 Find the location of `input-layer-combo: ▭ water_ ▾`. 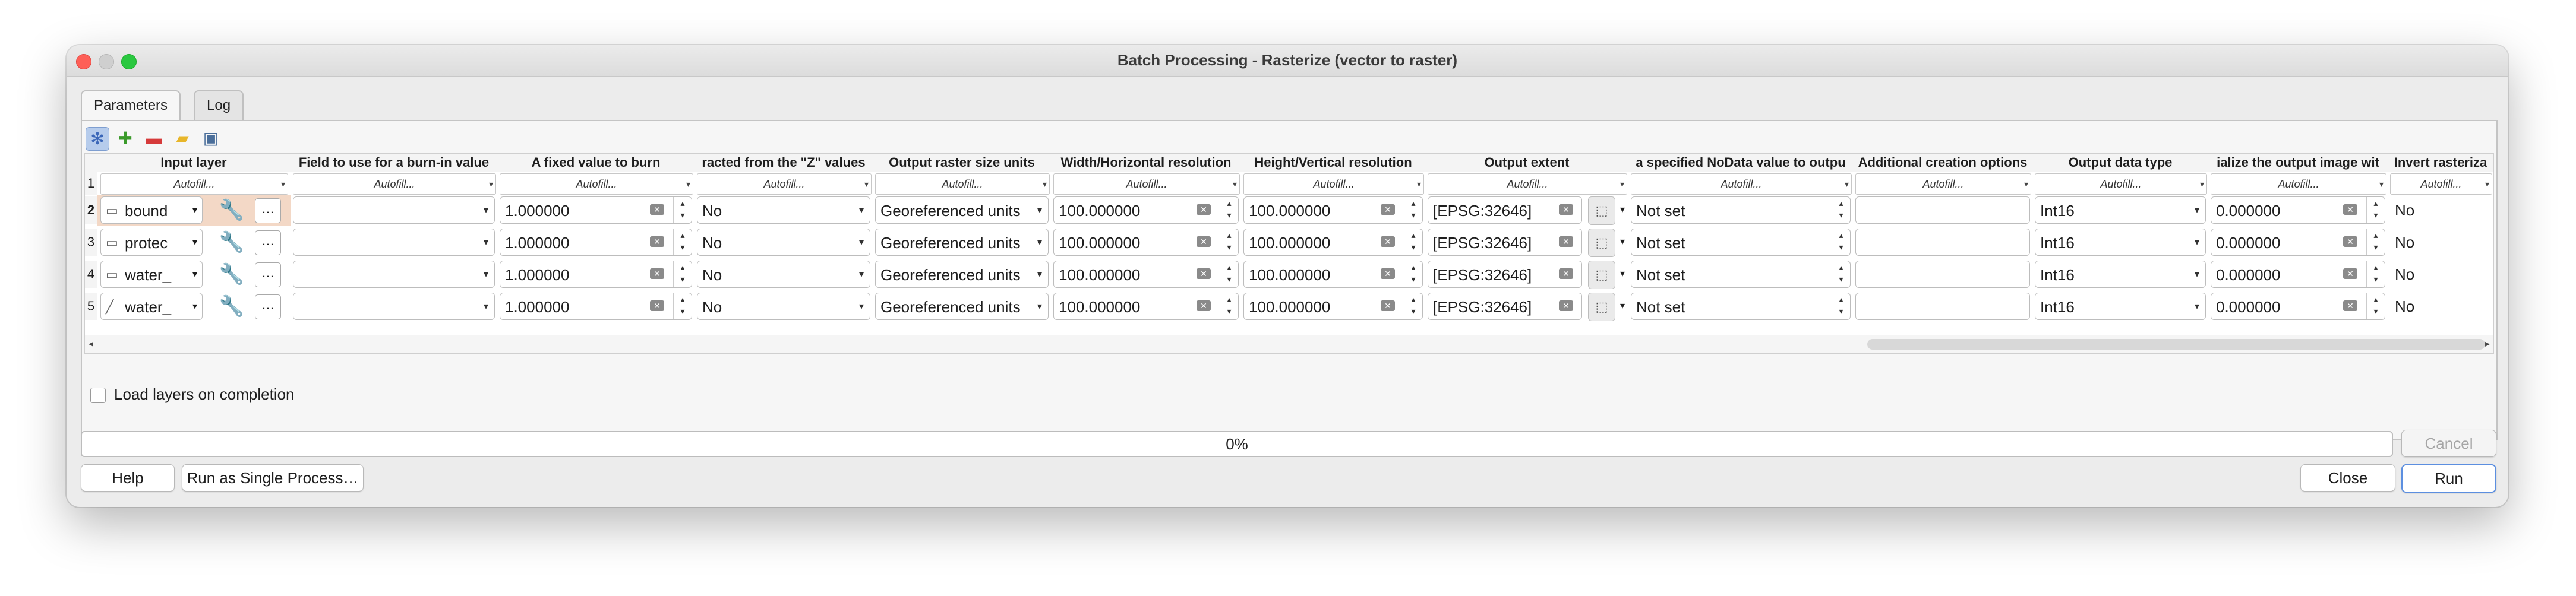

input-layer-combo: ▭ water_ ▾ is located at coordinates (151, 274).